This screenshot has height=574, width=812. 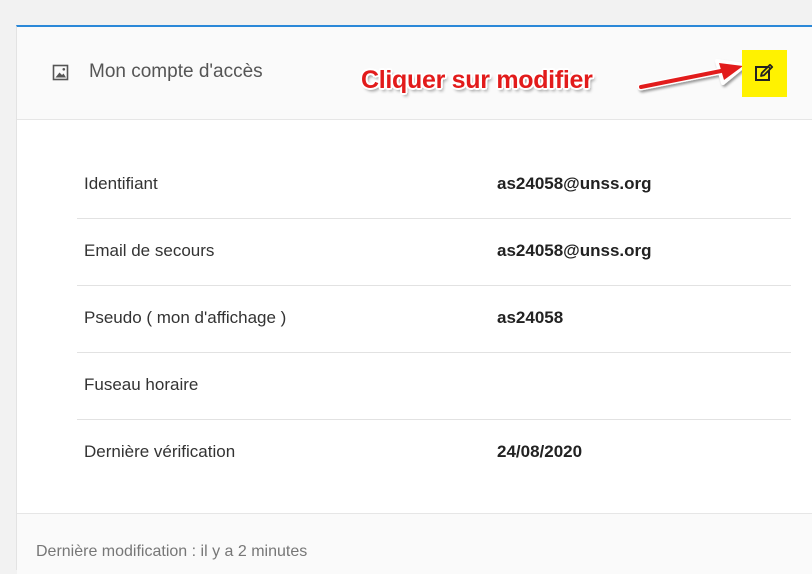 What do you see at coordinates (530, 317) in the screenshot?
I see `row-value: as24058` at bounding box center [530, 317].